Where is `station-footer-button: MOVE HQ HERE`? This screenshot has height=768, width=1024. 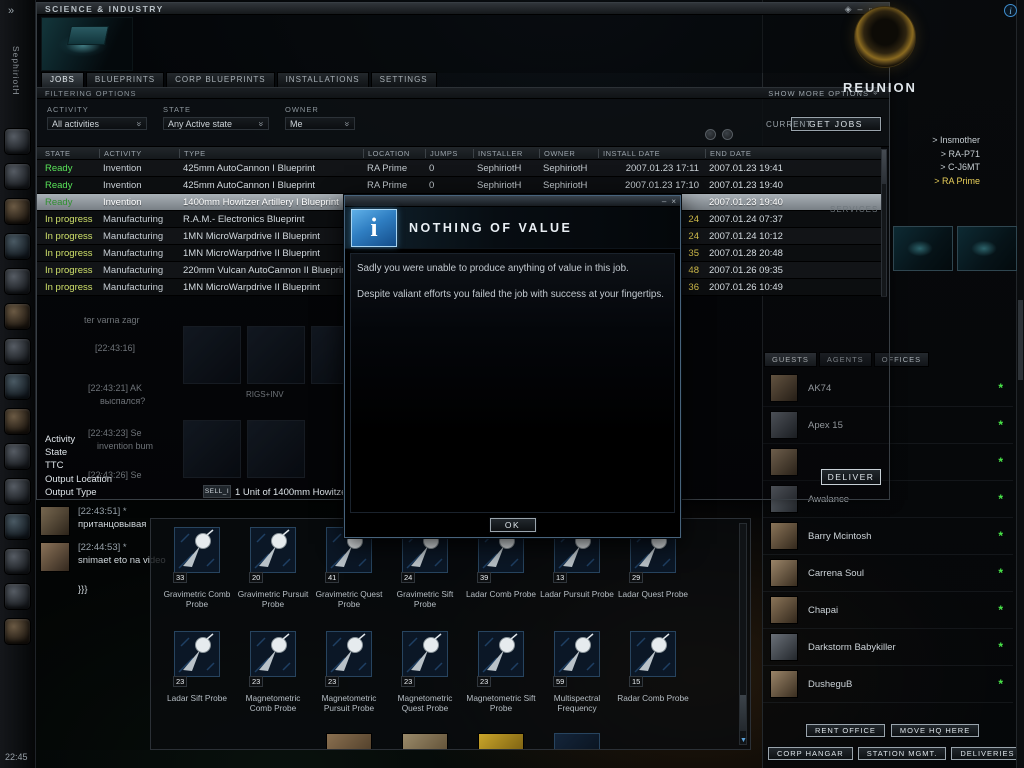 station-footer-button: MOVE HQ HERE is located at coordinates (935, 730).